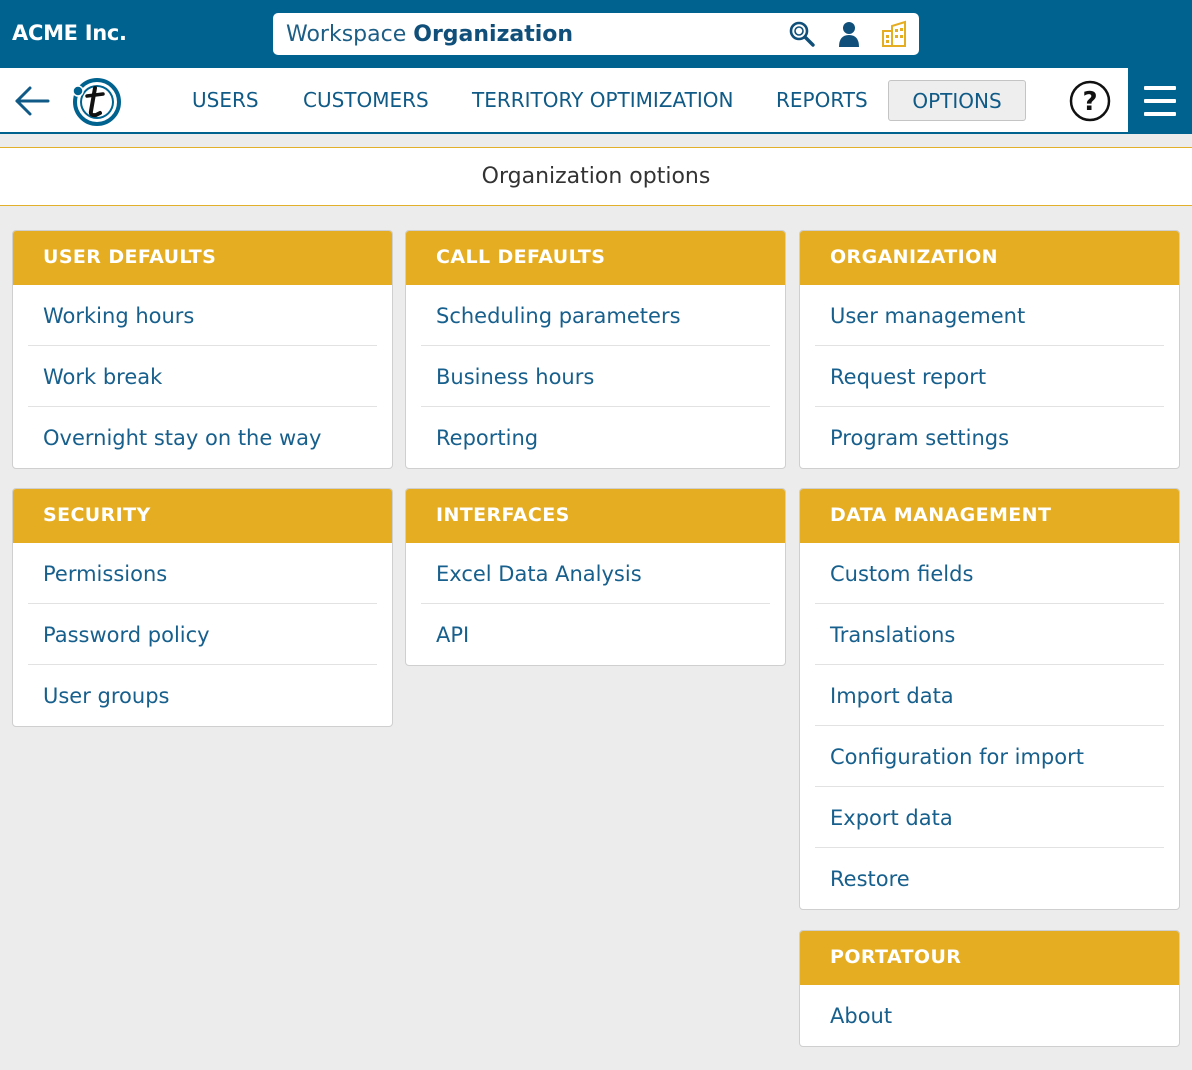  I want to click on card-header: SECURITY, so click(202, 516).